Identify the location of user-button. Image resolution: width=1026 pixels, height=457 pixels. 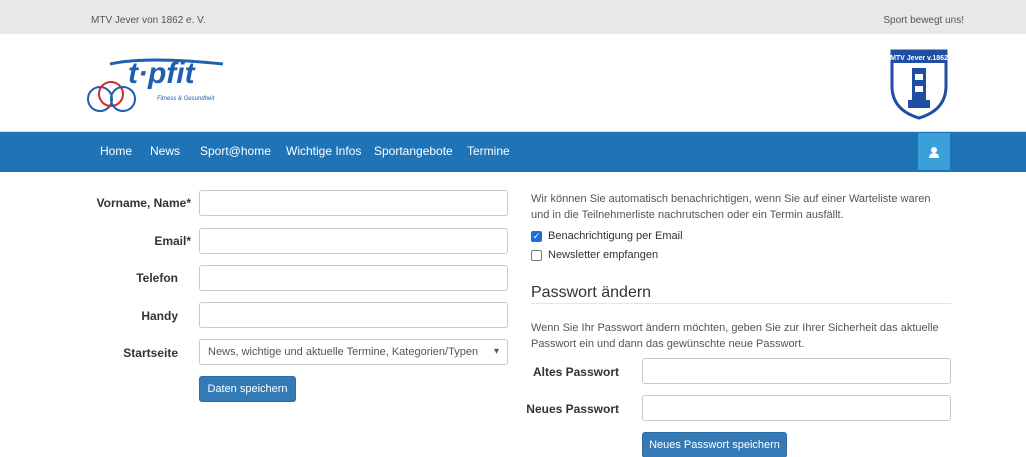
(934, 151).